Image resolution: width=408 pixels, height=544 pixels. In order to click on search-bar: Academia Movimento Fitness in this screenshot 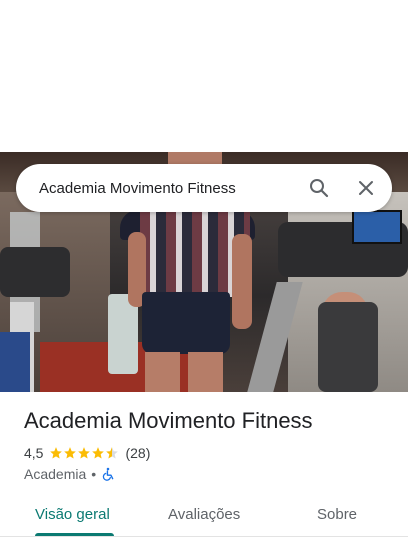, I will do `click(204, 188)`.